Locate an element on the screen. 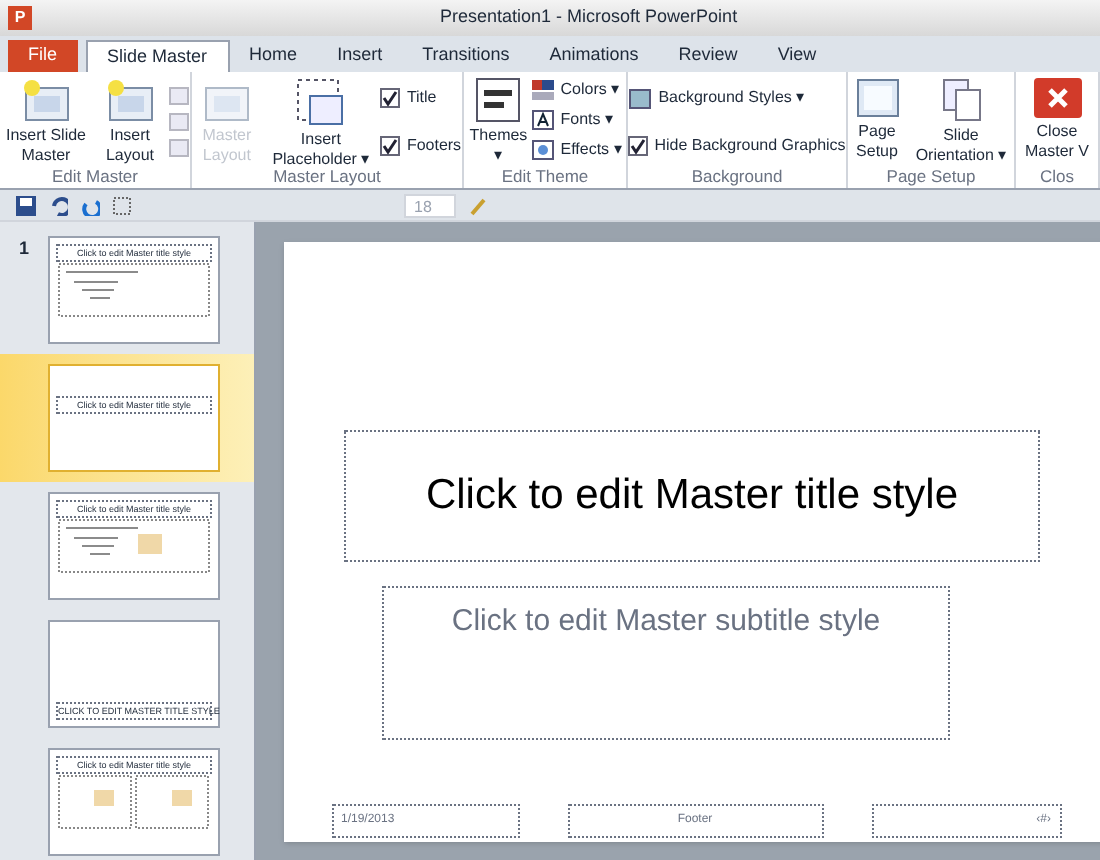  page-icon is located at coordinates (877, 98).